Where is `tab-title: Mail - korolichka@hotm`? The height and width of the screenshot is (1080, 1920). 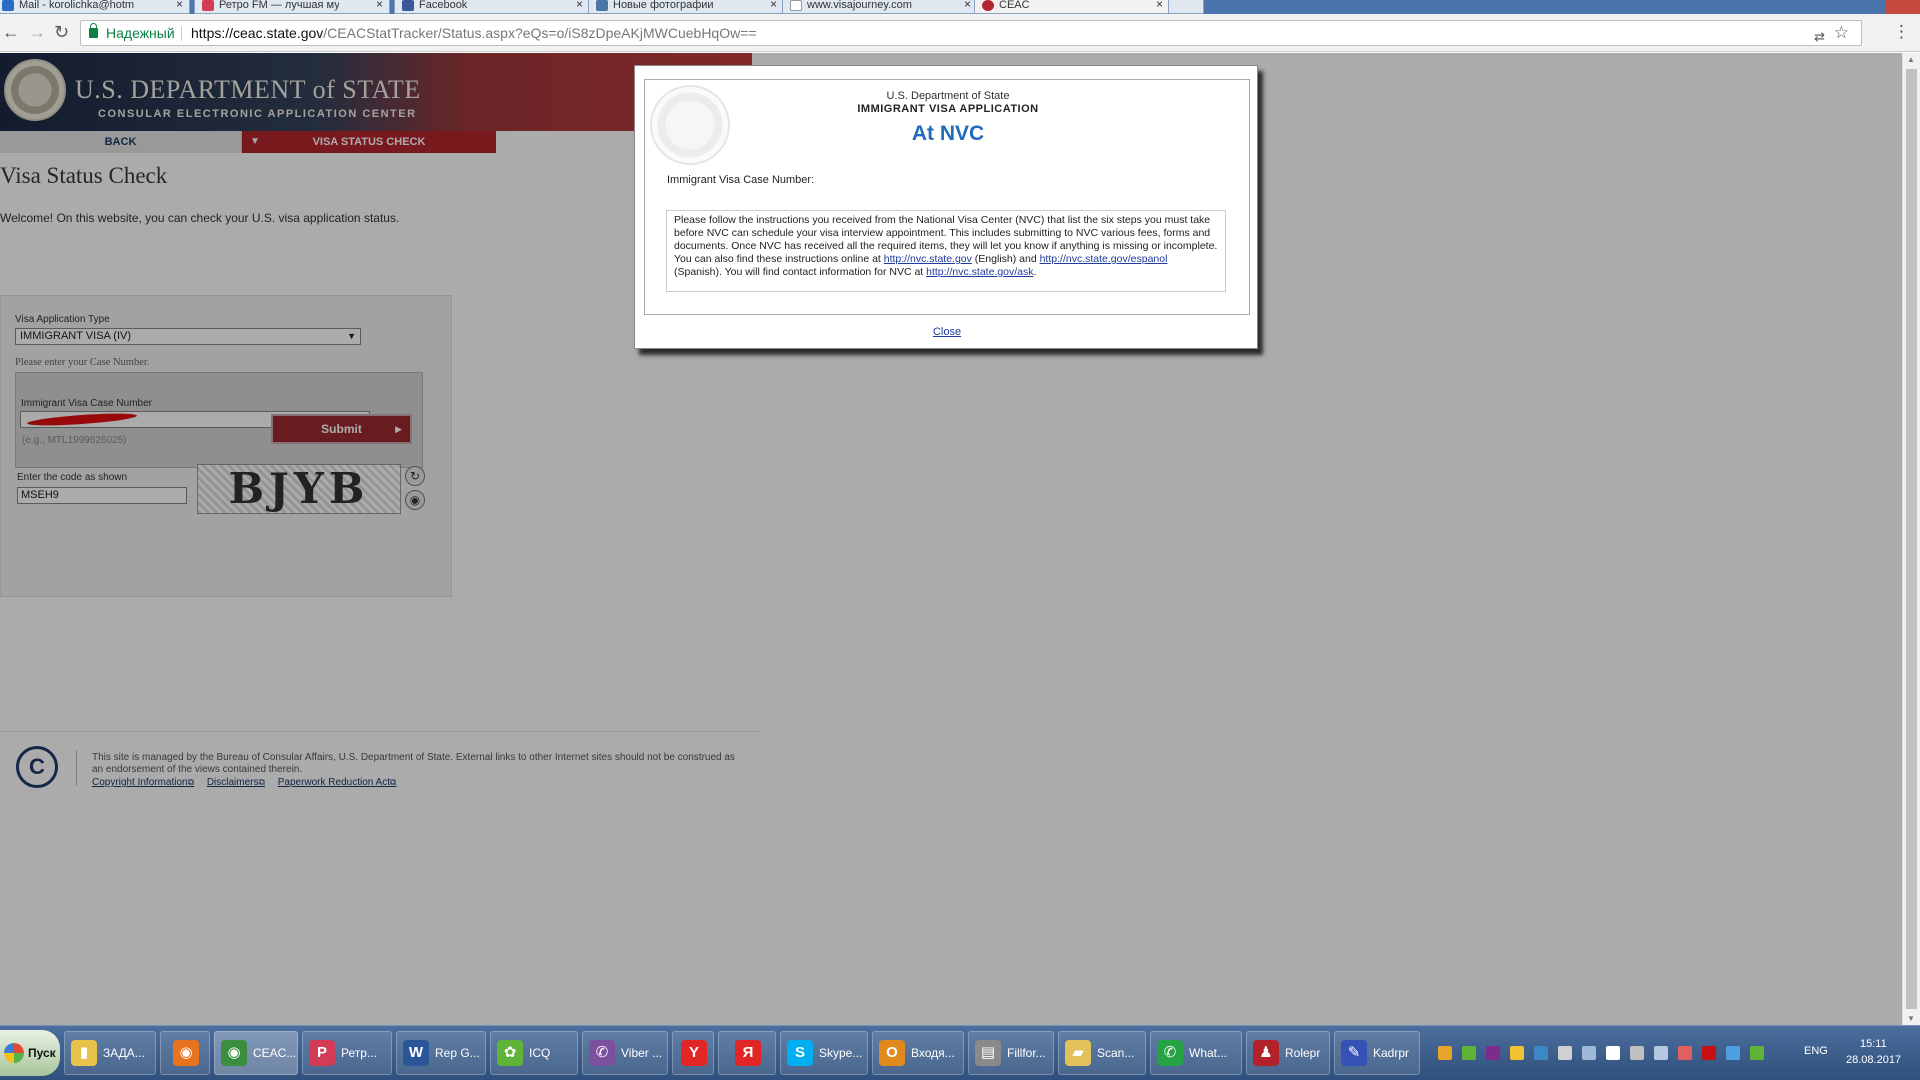 tab-title: Mail - korolichka@hotm is located at coordinates (77, 5).